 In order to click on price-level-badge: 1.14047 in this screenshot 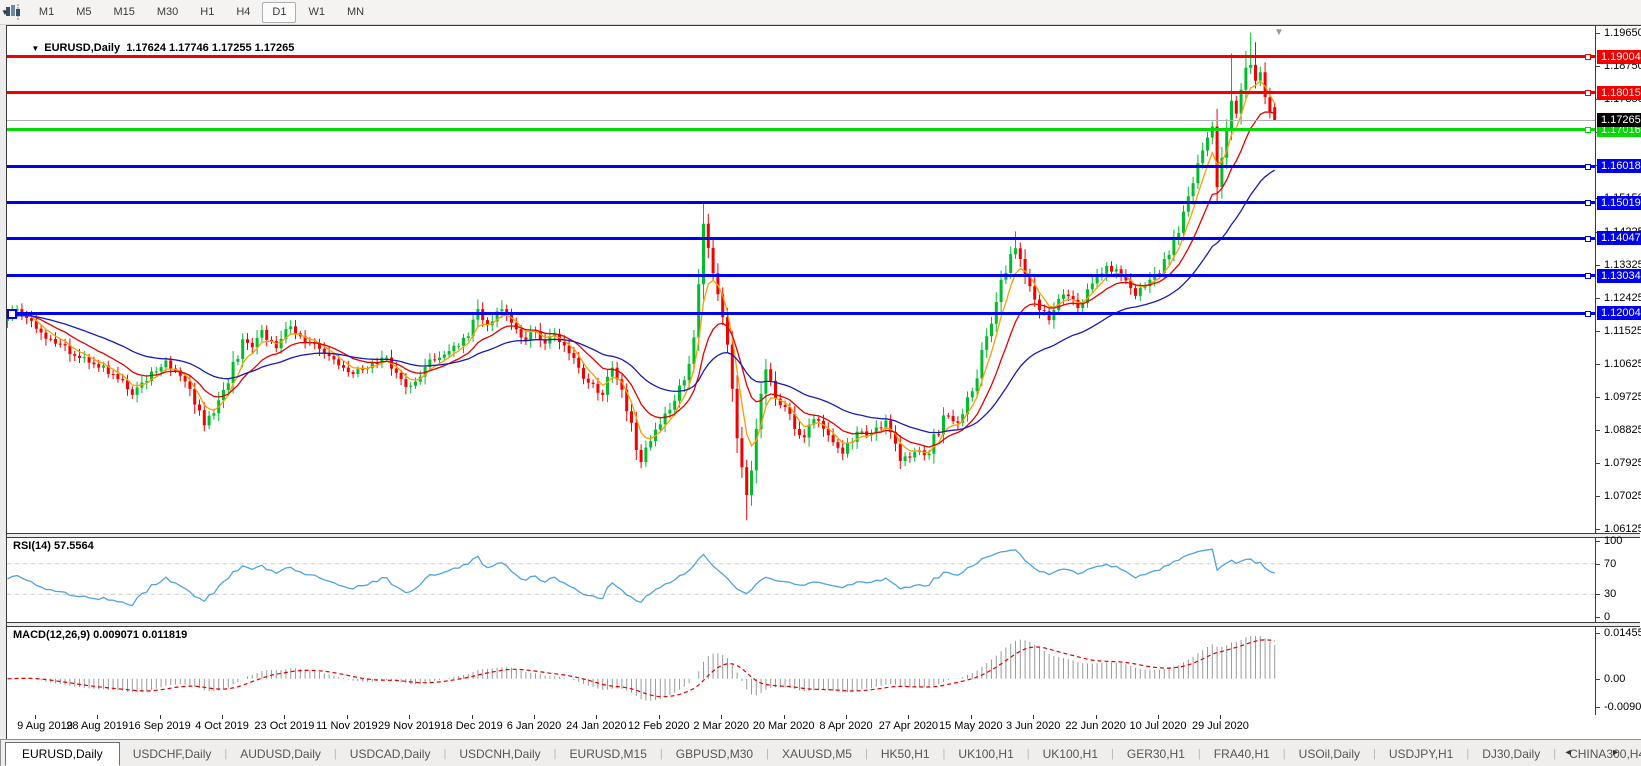, I will do `click(1619, 238)`.